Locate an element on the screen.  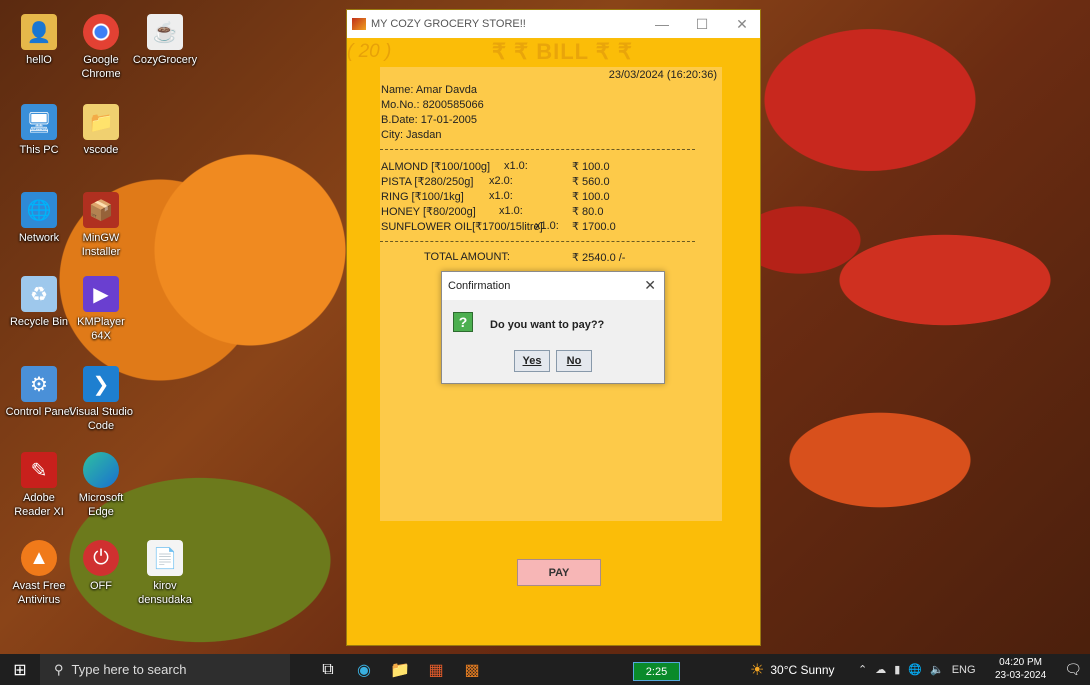
desktop-icon-off: ⏻ OFF is located at coordinates (101, 566).